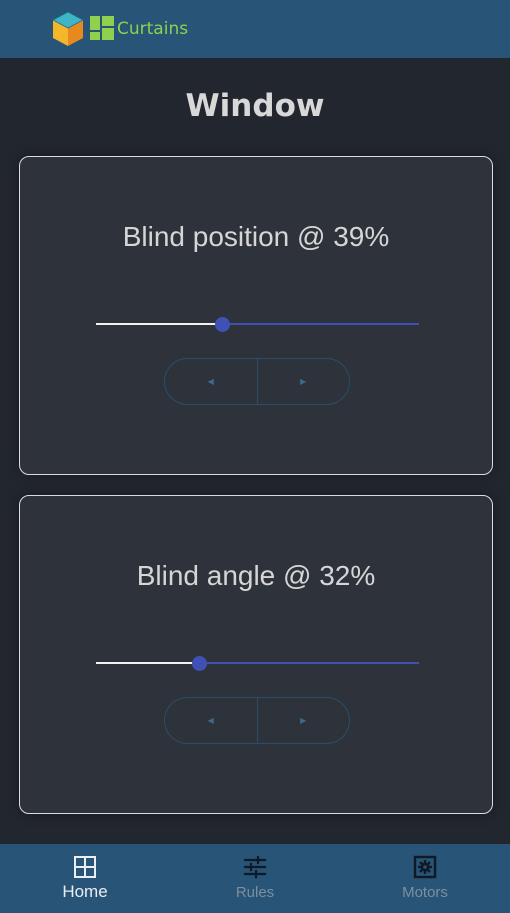 The image size is (510, 913). I want to click on nav-item-rules: Rules, so click(255, 878).